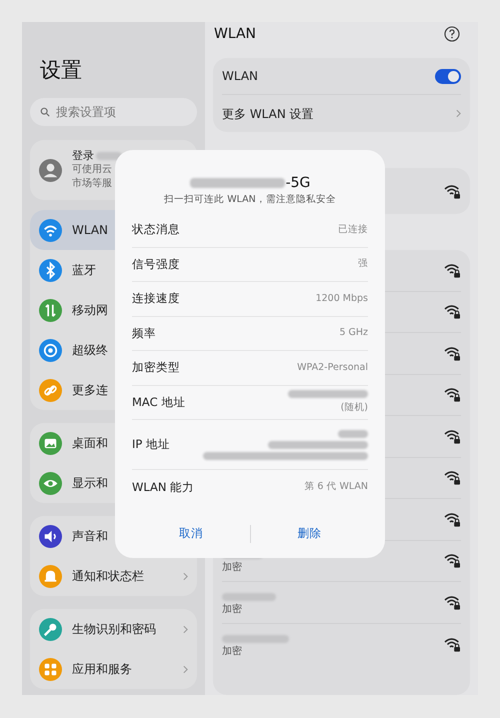 This screenshot has width=500, height=718. What do you see at coordinates (452, 34) in the screenshot?
I see `help-icon` at bounding box center [452, 34].